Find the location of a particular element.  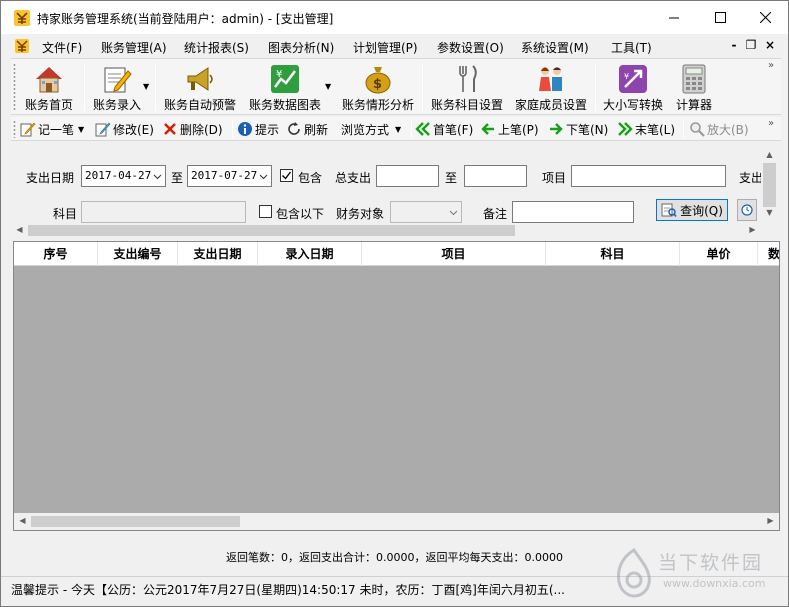

record-new-dropdown-icon: ▼ is located at coordinates (81, 129).